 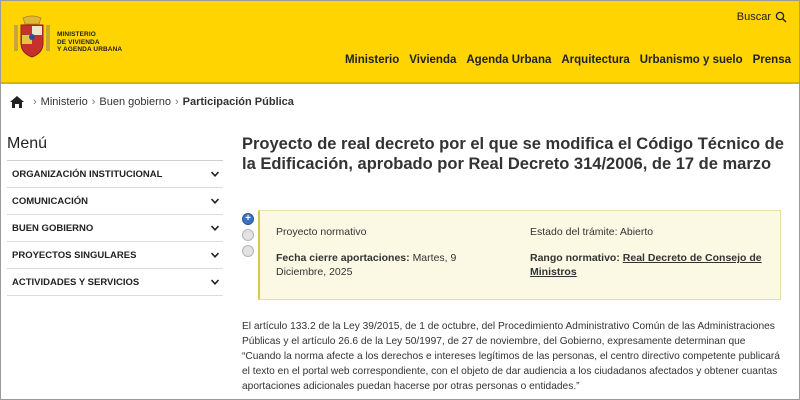 I want to click on sidebar-item-organizacion: ORGANIZACIÓN INSTITUCIONAL, so click(x=115, y=174).